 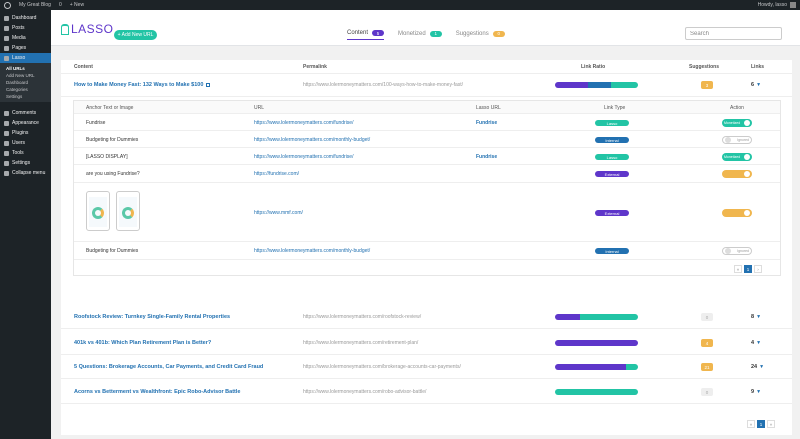 I want to click on col-link-ratio: Link Ratio, so click(x=593, y=67).